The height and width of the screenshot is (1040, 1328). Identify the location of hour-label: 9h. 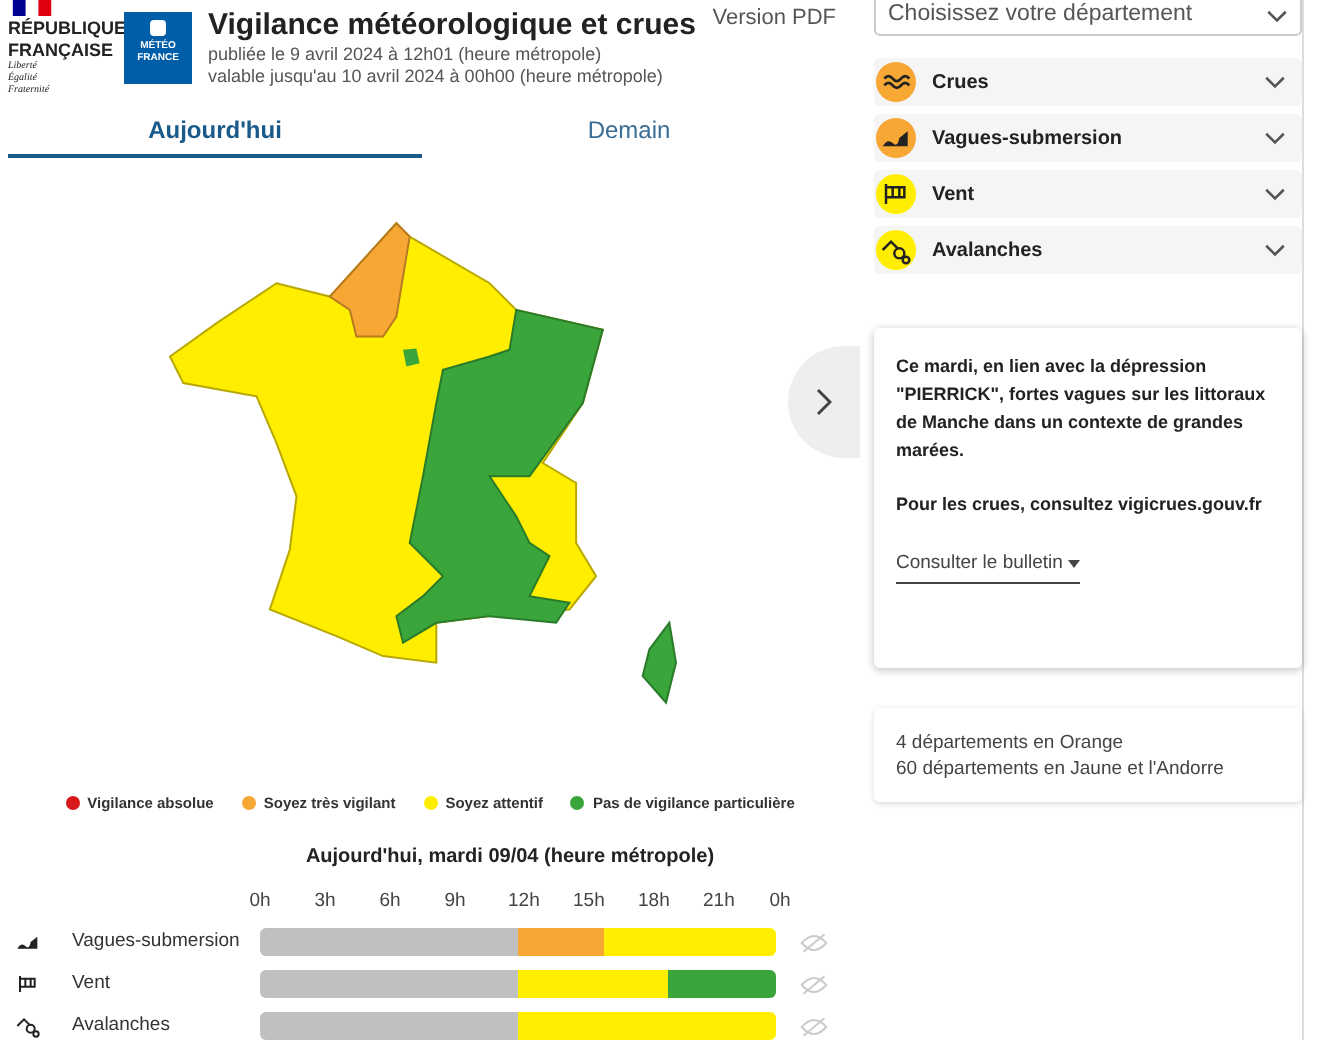
(455, 901).